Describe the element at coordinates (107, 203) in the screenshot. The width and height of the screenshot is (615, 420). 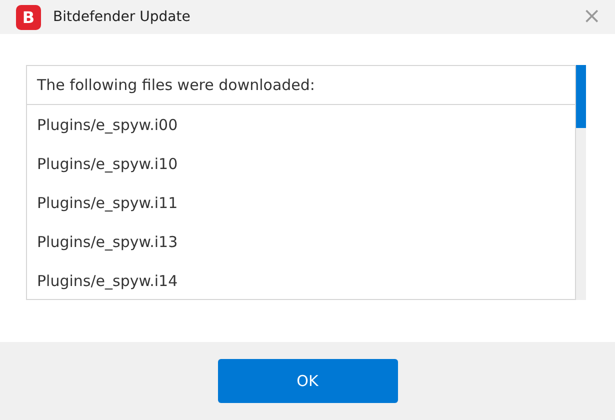
I see `file-item: Plugins/e_spyw.i11` at that location.